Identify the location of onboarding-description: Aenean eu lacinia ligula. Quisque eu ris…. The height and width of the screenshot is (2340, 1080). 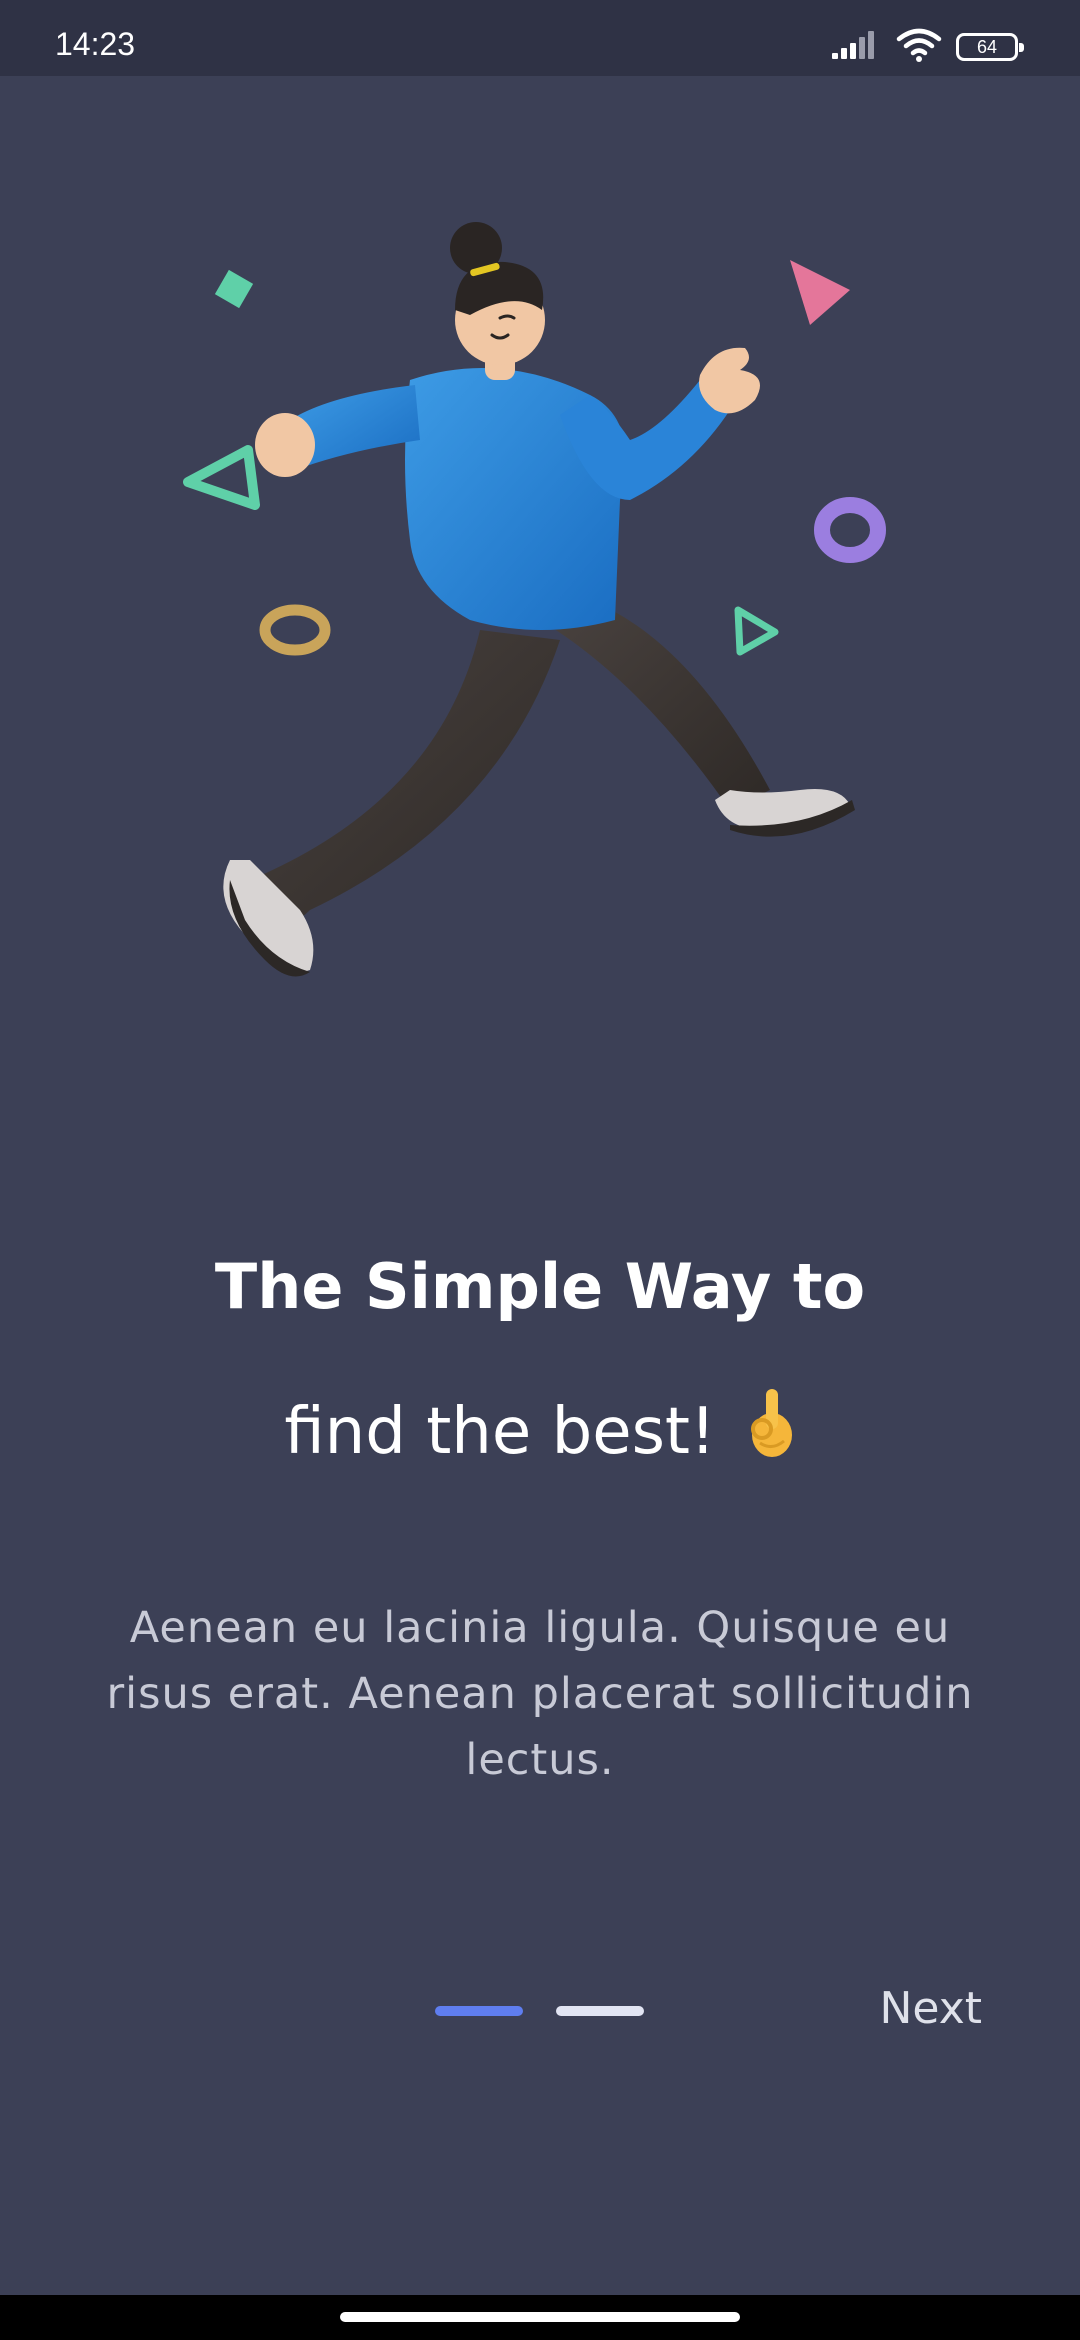
(540, 1694).